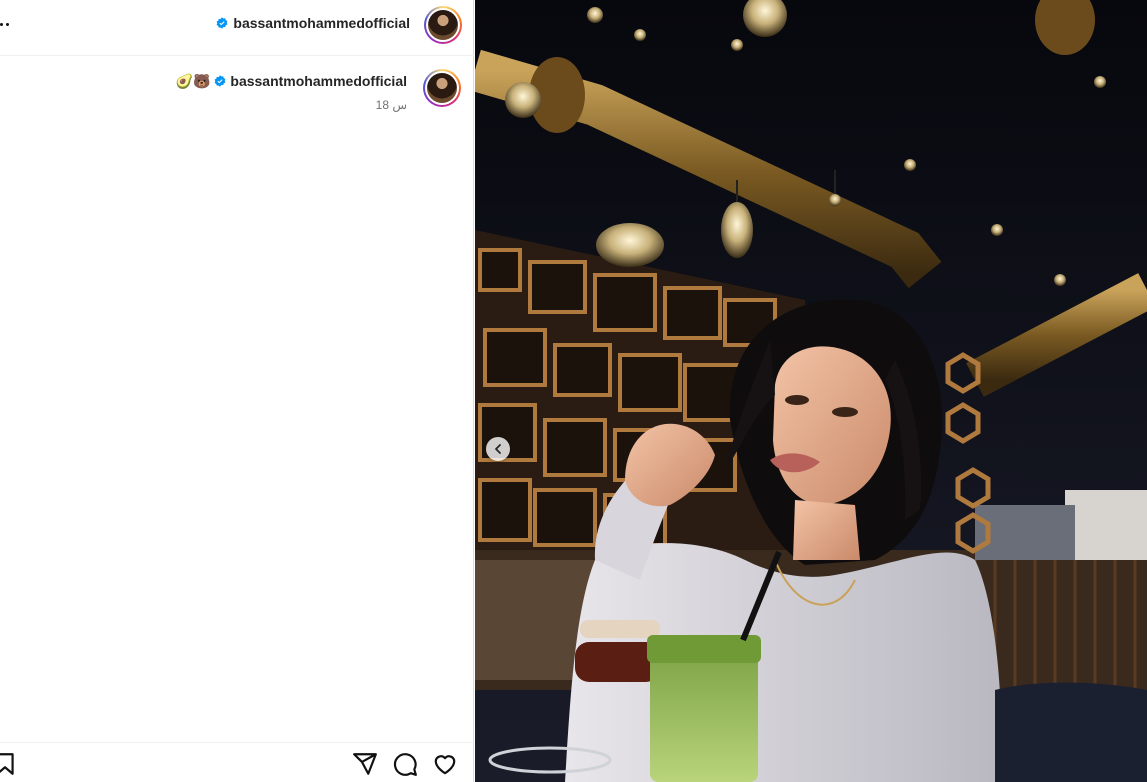 Image resolution: width=1147 pixels, height=782 pixels. Describe the element at coordinates (405, 764) in the screenshot. I see `comment-icon` at that location.